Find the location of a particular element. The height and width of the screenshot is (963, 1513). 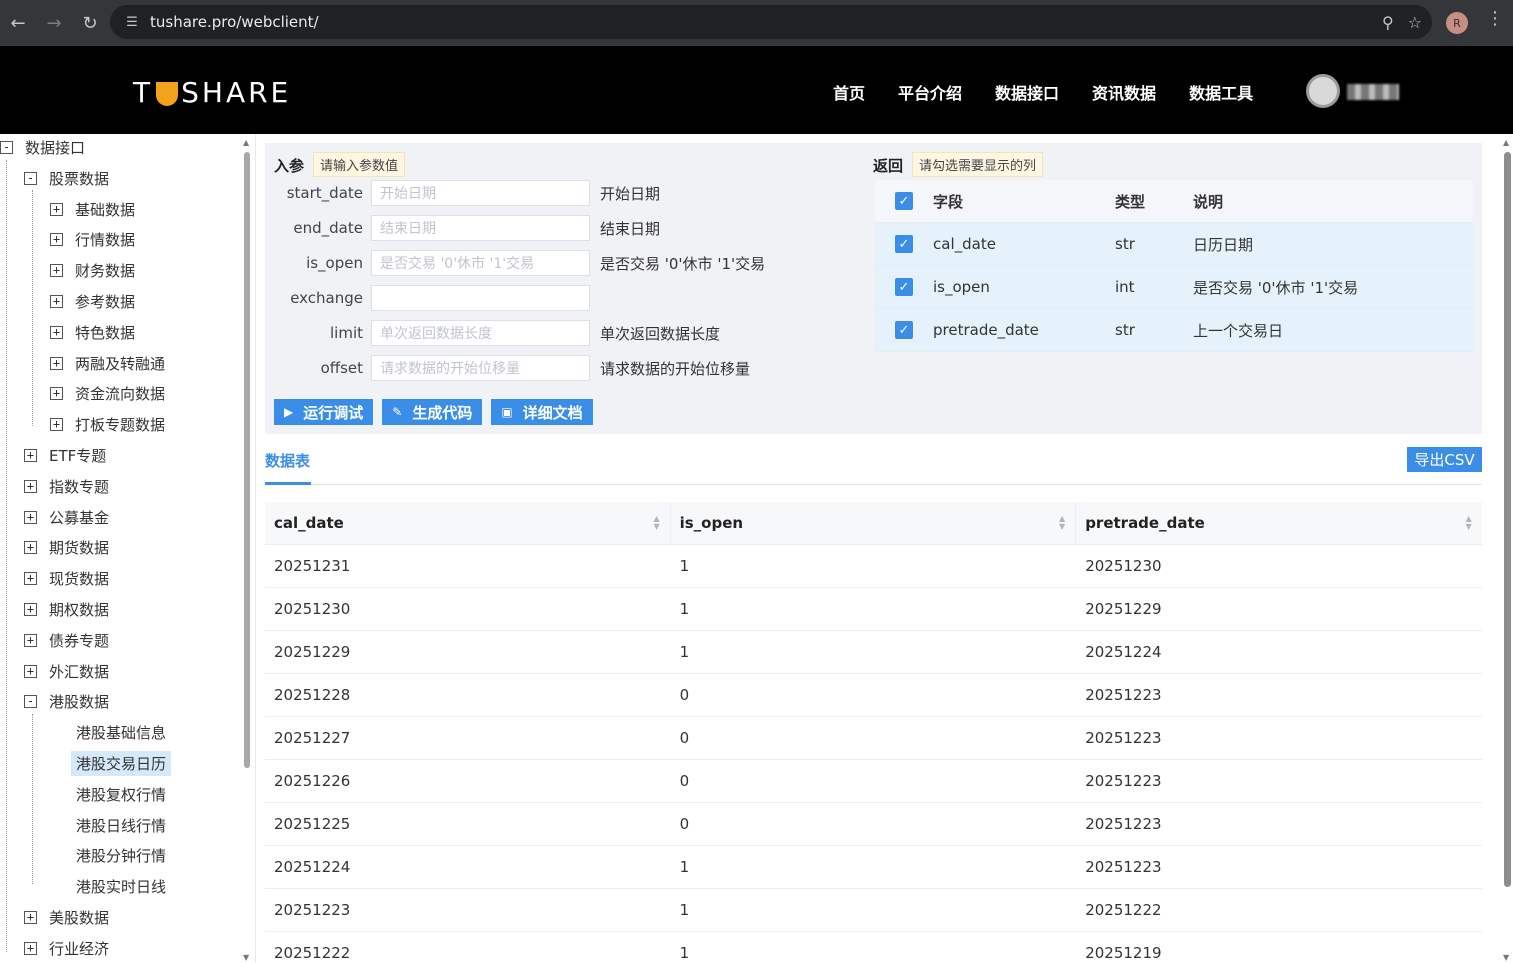

tree-item: + 公募基金 is located at coordinates (66, 517).